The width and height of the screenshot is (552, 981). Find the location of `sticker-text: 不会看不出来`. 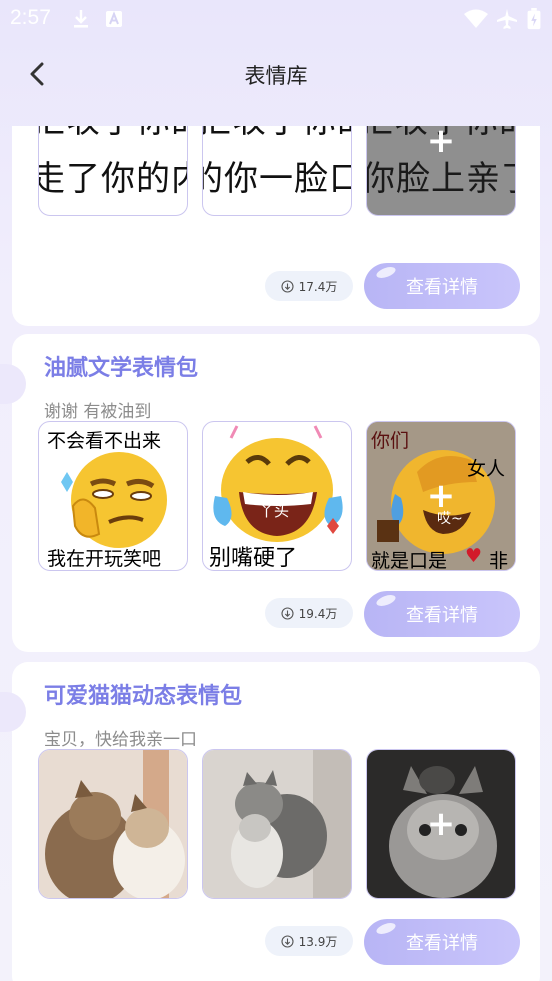

sticker-text: 不会看不出来 is located at coordinates (104, 441).